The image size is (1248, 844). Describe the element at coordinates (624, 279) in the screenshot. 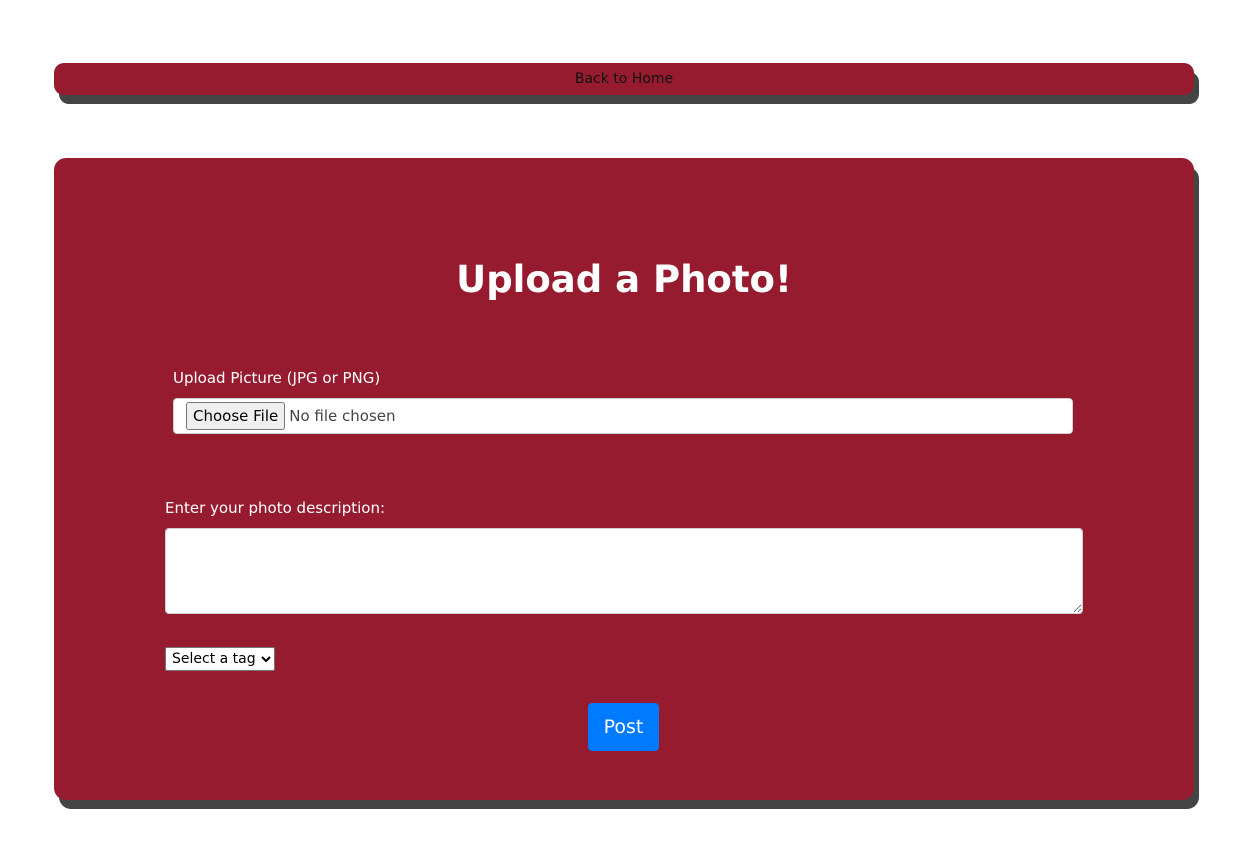

I see `page-title: Upload a Photo!` at that location.